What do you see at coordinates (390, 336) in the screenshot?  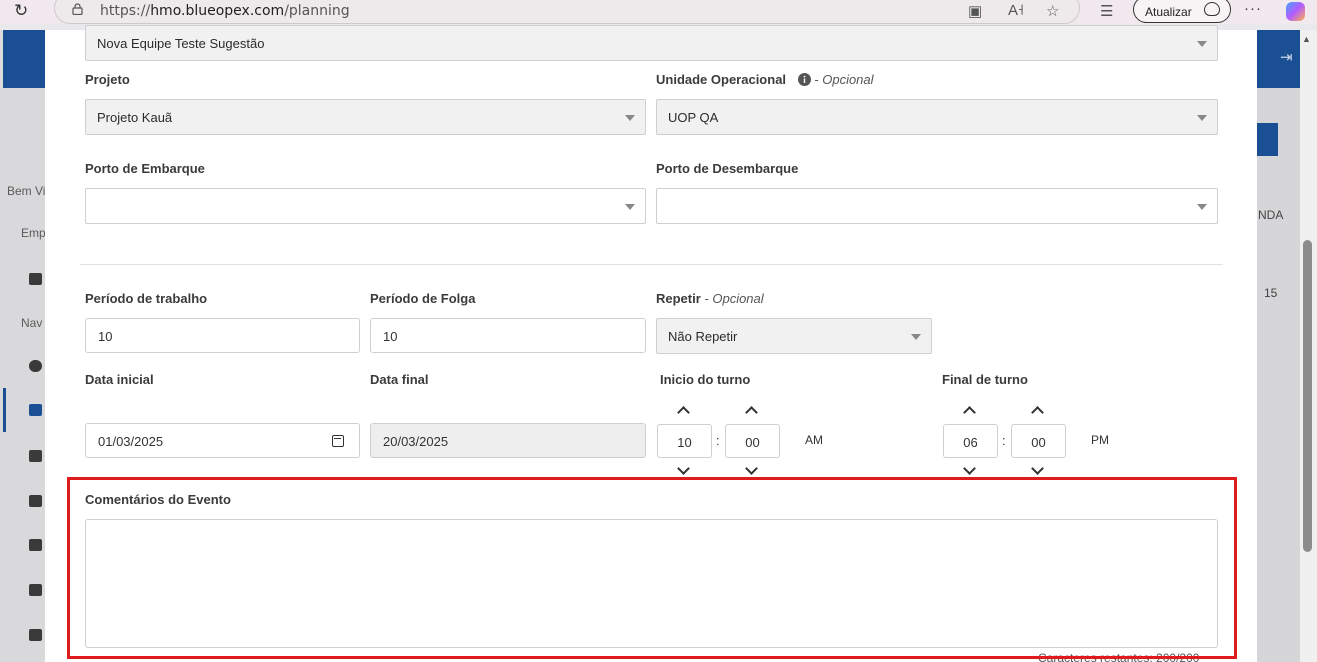 I see `off-period-value: 10` at bounding box center [390, 336].